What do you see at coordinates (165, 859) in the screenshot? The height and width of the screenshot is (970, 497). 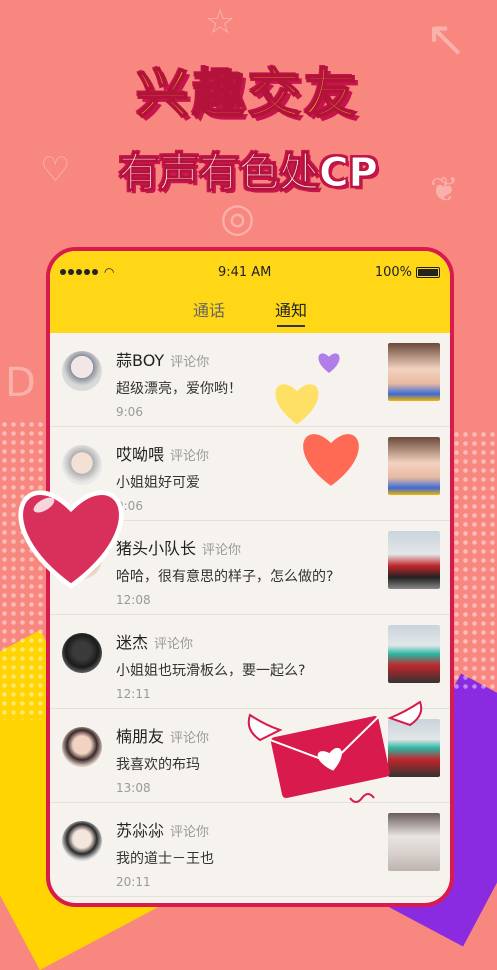 I see `comment-text: 我的道士－王也` at bounding box center [165, 859].